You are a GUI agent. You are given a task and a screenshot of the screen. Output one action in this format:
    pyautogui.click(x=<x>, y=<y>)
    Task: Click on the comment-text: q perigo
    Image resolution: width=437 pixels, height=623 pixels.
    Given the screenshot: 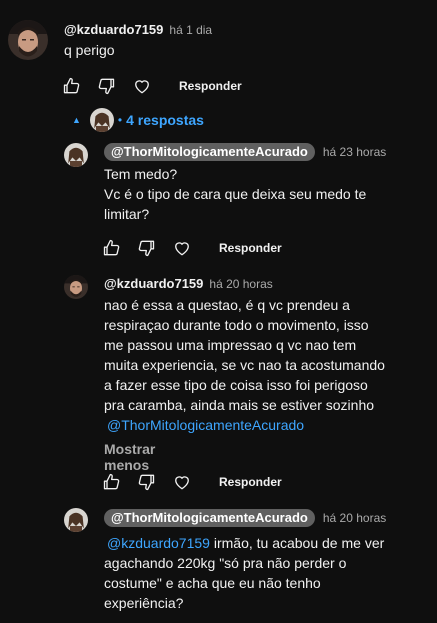 What is the action you would take?
    pyautogui.click(x=89, y=50)
    